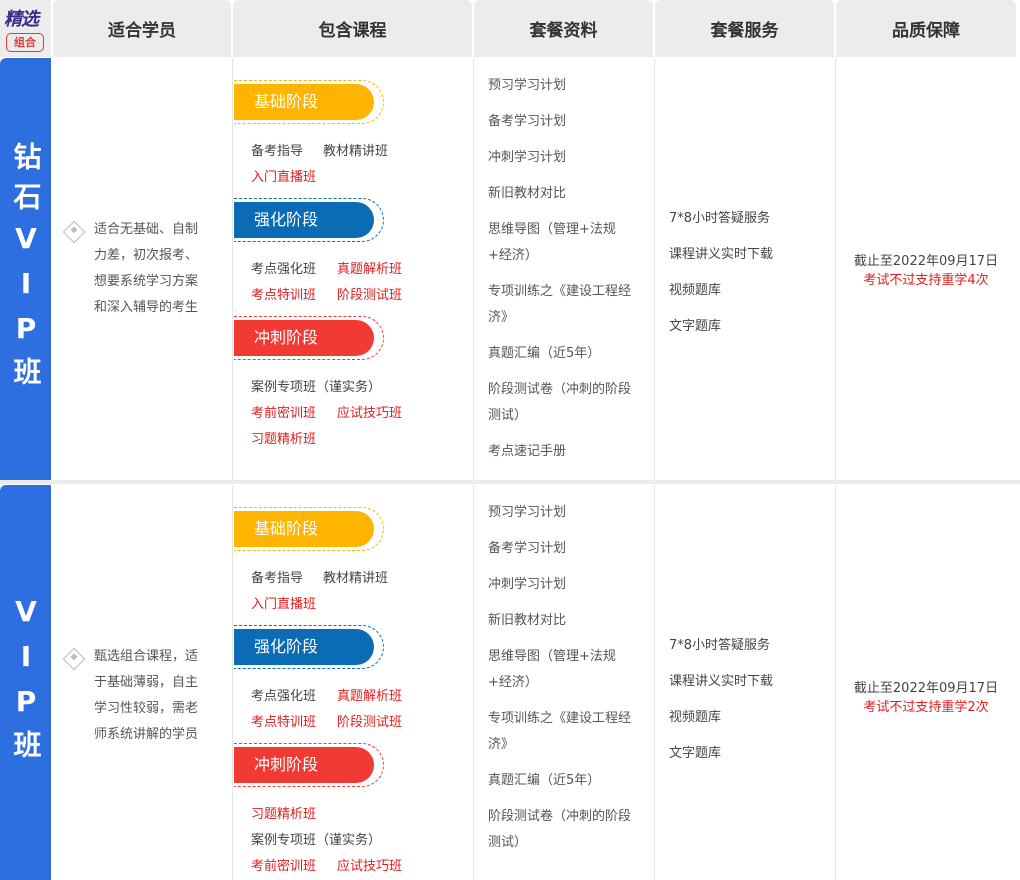 The image size is (1020, 880). I want to click on header-courses: 包含课程, so click(352, 28).